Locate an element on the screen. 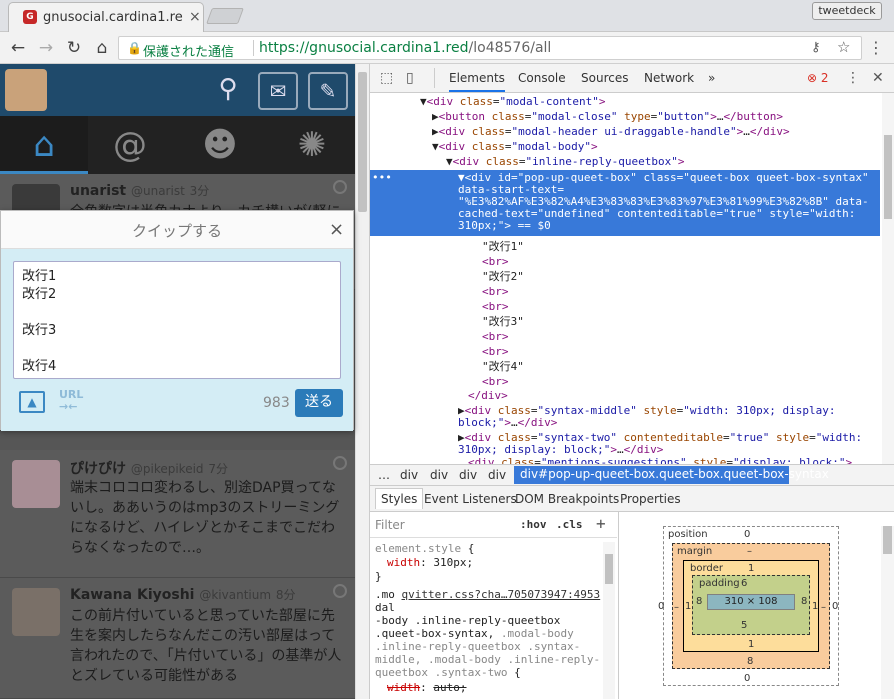  profile-button: tweetdeck is located at coordinates (847, 11).